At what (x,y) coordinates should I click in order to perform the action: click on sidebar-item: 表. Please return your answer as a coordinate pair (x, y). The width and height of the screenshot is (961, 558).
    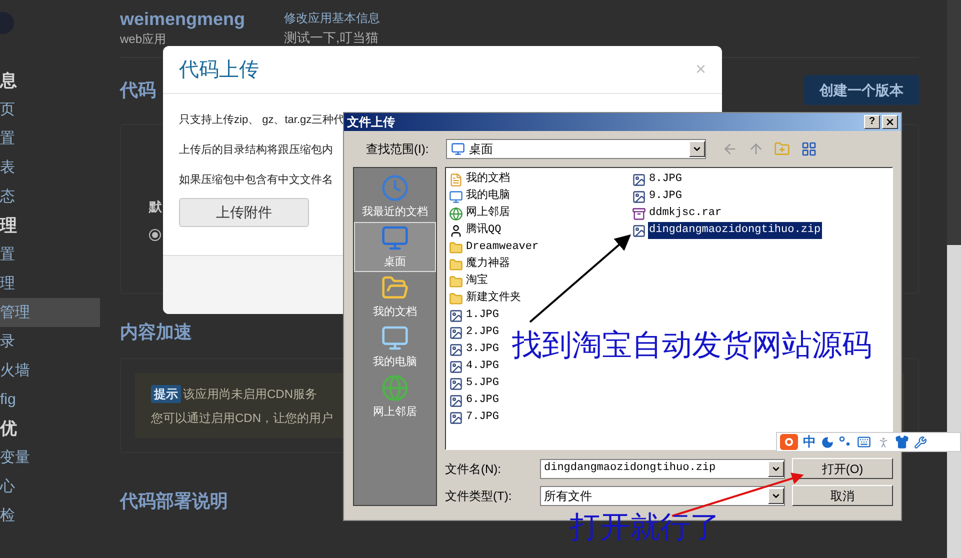
    Looking at the image, I should click on (50, 167).